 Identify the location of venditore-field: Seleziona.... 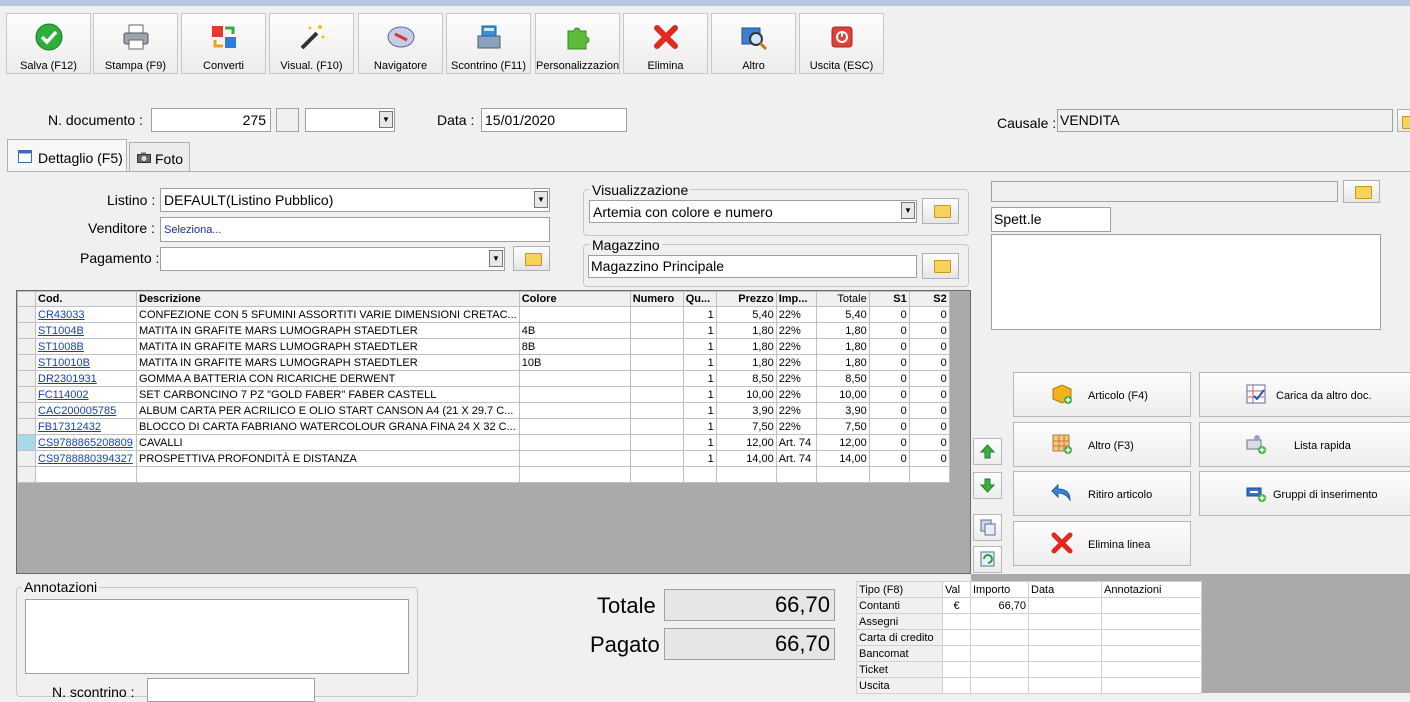
(355, 229).